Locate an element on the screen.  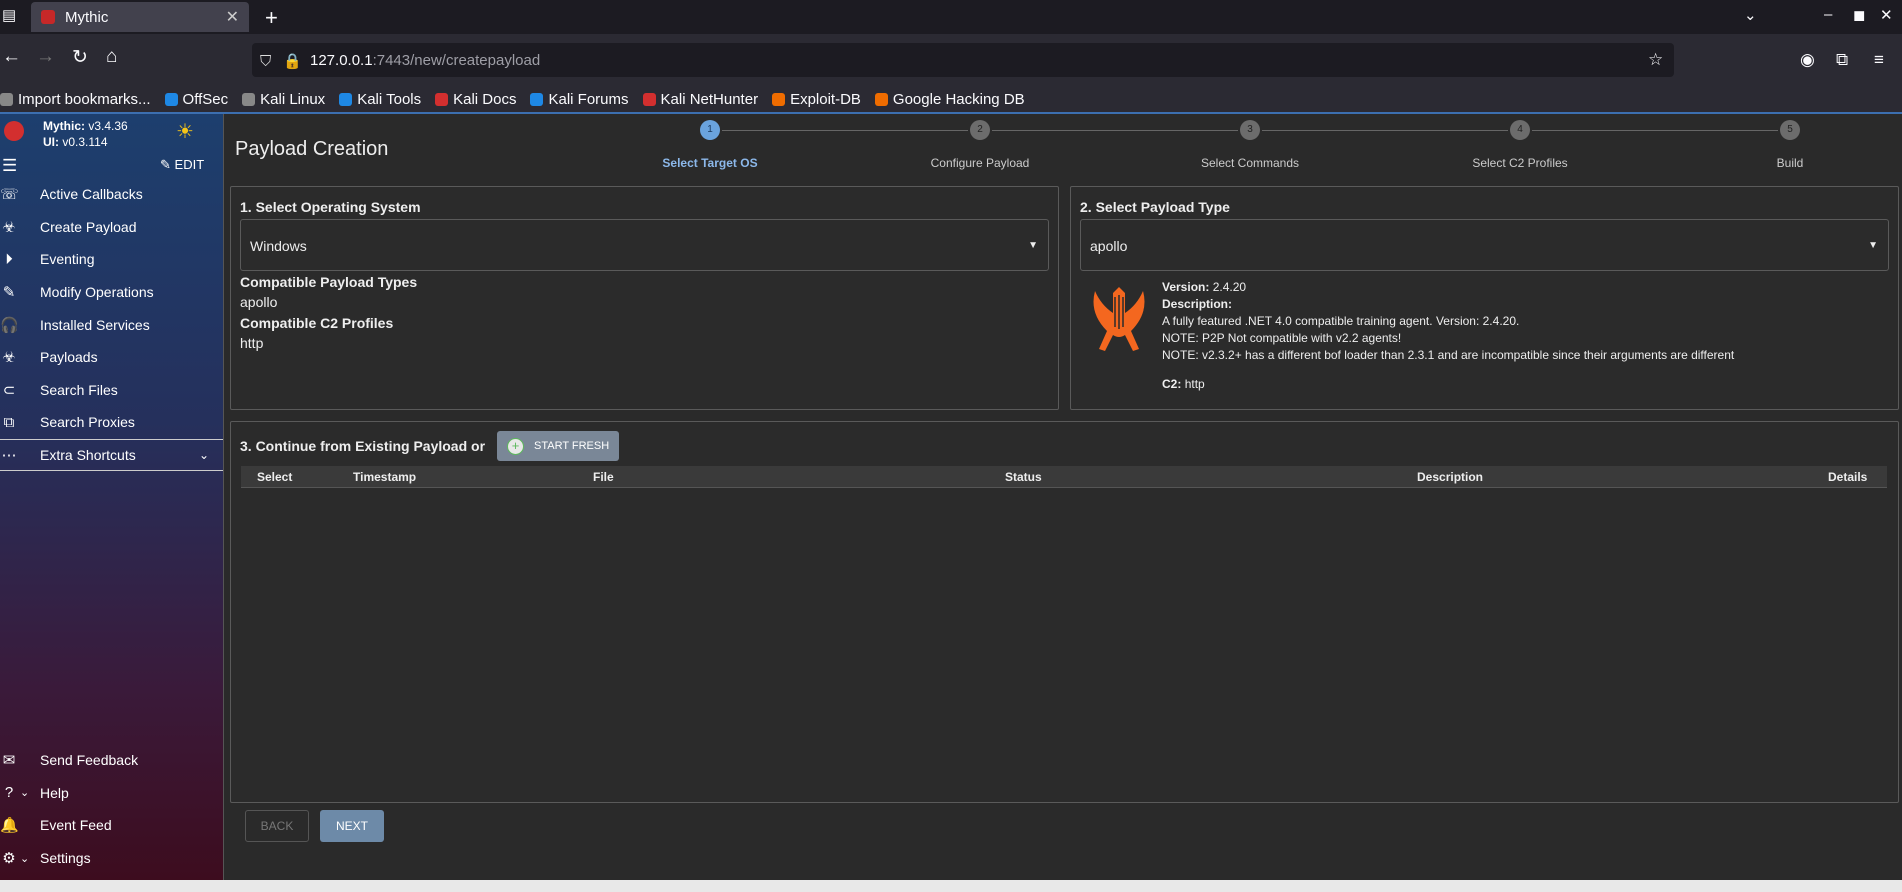
c2-label: C2: is located at coordinates (1172, 384).